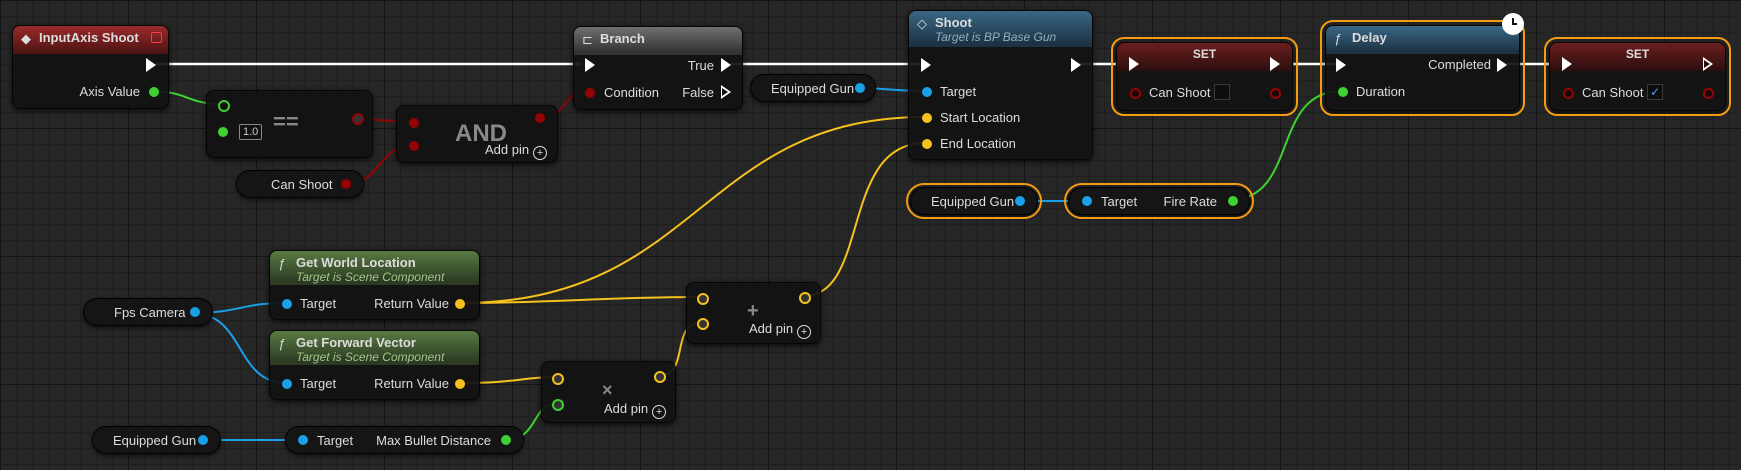 The width and height of the screenshot is (1741, 470). Describe the element at coordinates (1707, 64) in the screenshot. I see `exec-out-pin-inner` at that location.